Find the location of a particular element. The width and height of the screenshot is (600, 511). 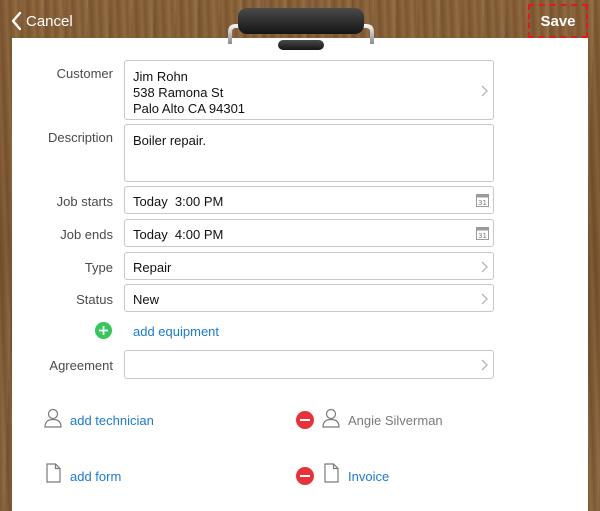

description-value: Boiler repair. is located at coordinates (169, 140).